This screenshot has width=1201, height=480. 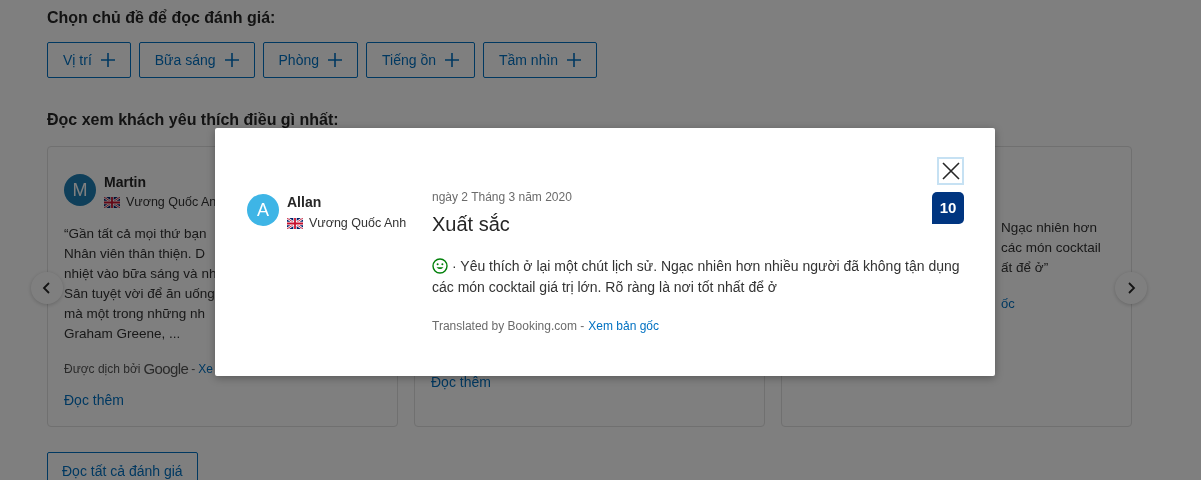 I want to click on review-text-line: Nhân viên thân thiện. D, so click(x=135, y=253).